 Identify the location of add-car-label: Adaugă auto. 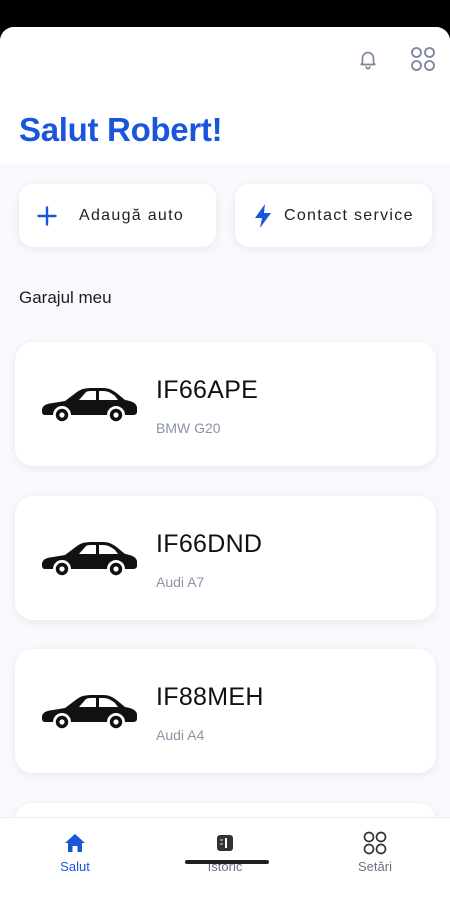
(132, 215).